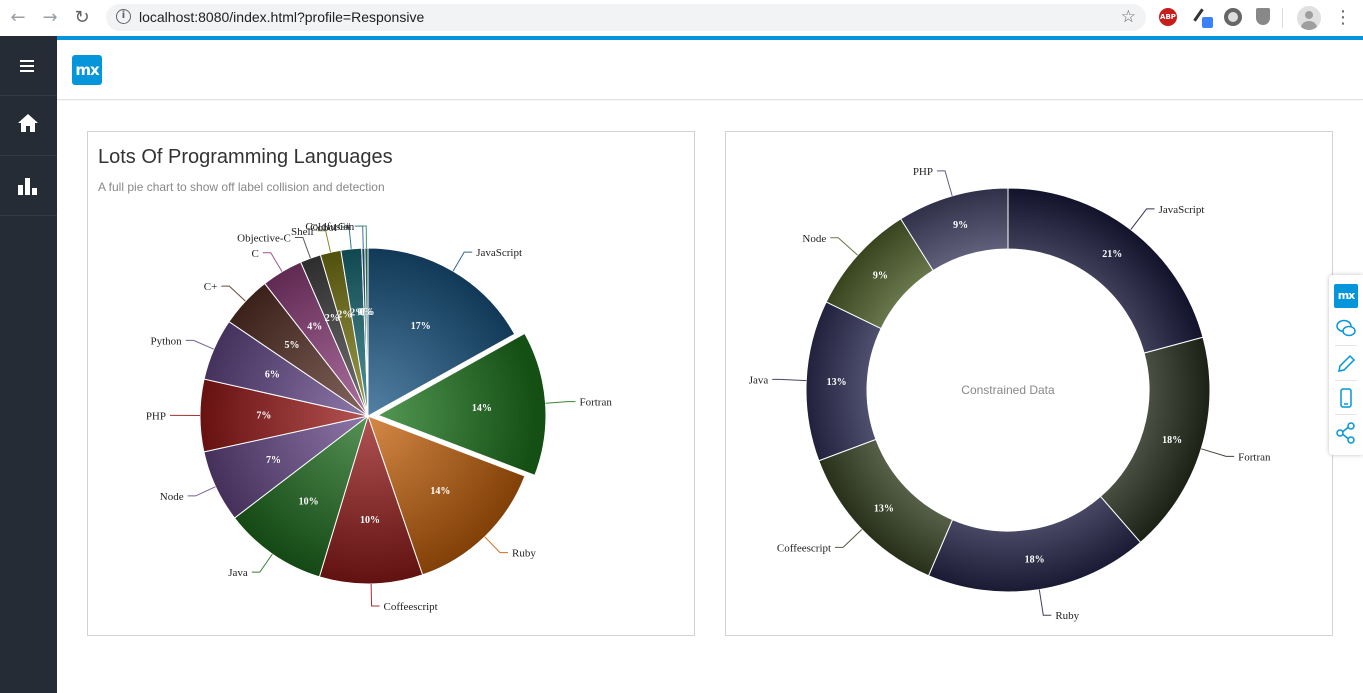 Image resolution: width=1363 pixels, height=693 pixels. What do you see at coordinates (254, 254) in the screenshot?
I see `pie-slice-label: C` at bounding box center [254, 254].